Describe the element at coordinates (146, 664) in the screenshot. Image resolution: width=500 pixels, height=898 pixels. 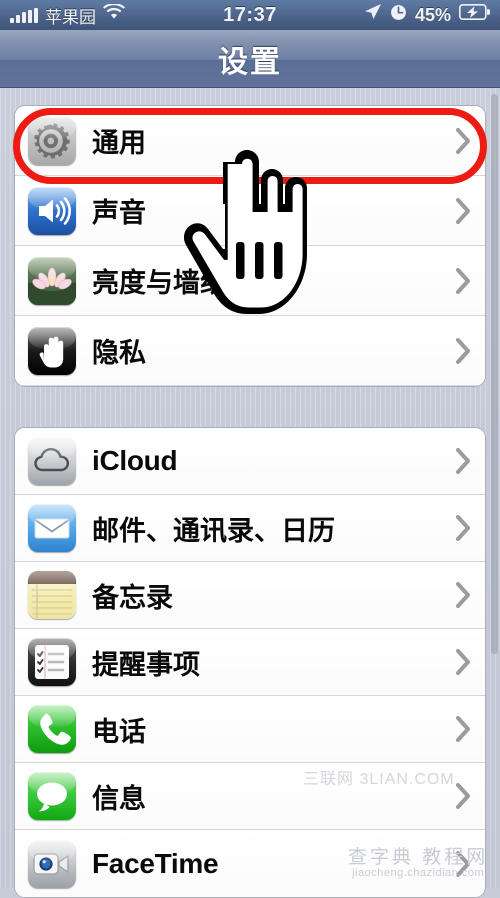
I see `row-label: 提醒事项` at that location.